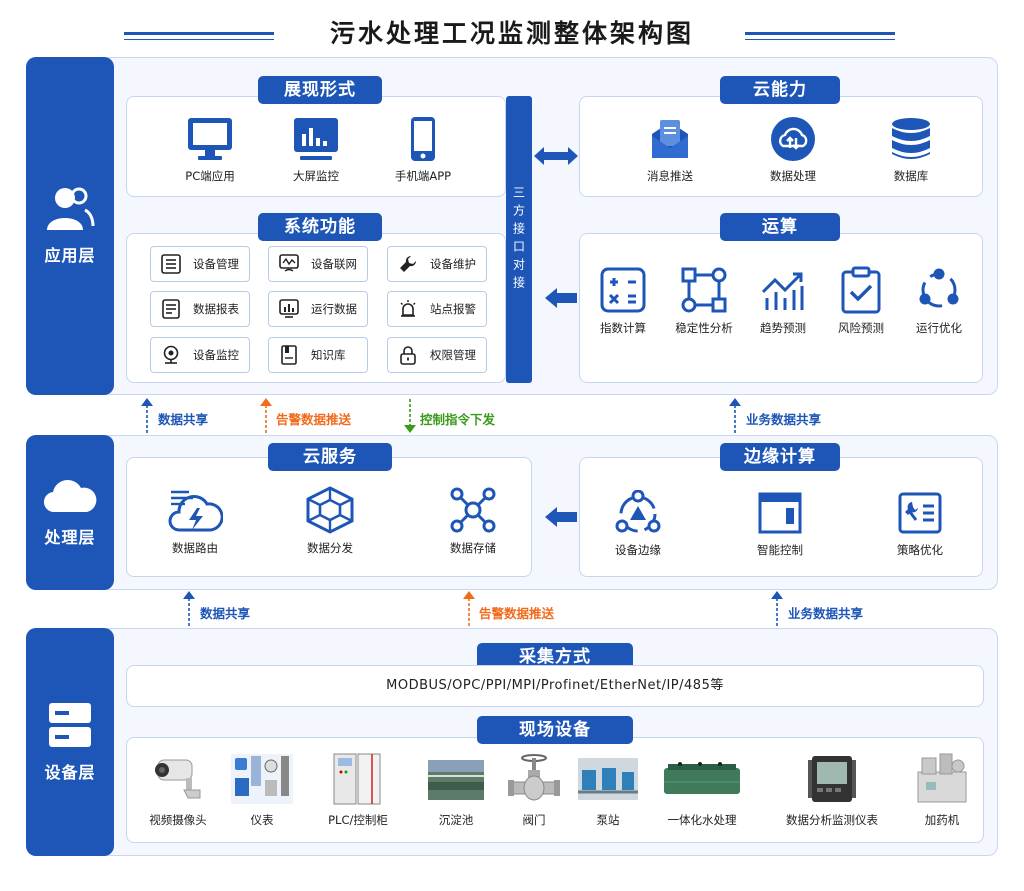 This screenshot has height=891, width=1024. What do you see at coordinates (780, 550) in the screenshot?
I see `edge-item-label: 智能控制` at bounding box center [780, 550].